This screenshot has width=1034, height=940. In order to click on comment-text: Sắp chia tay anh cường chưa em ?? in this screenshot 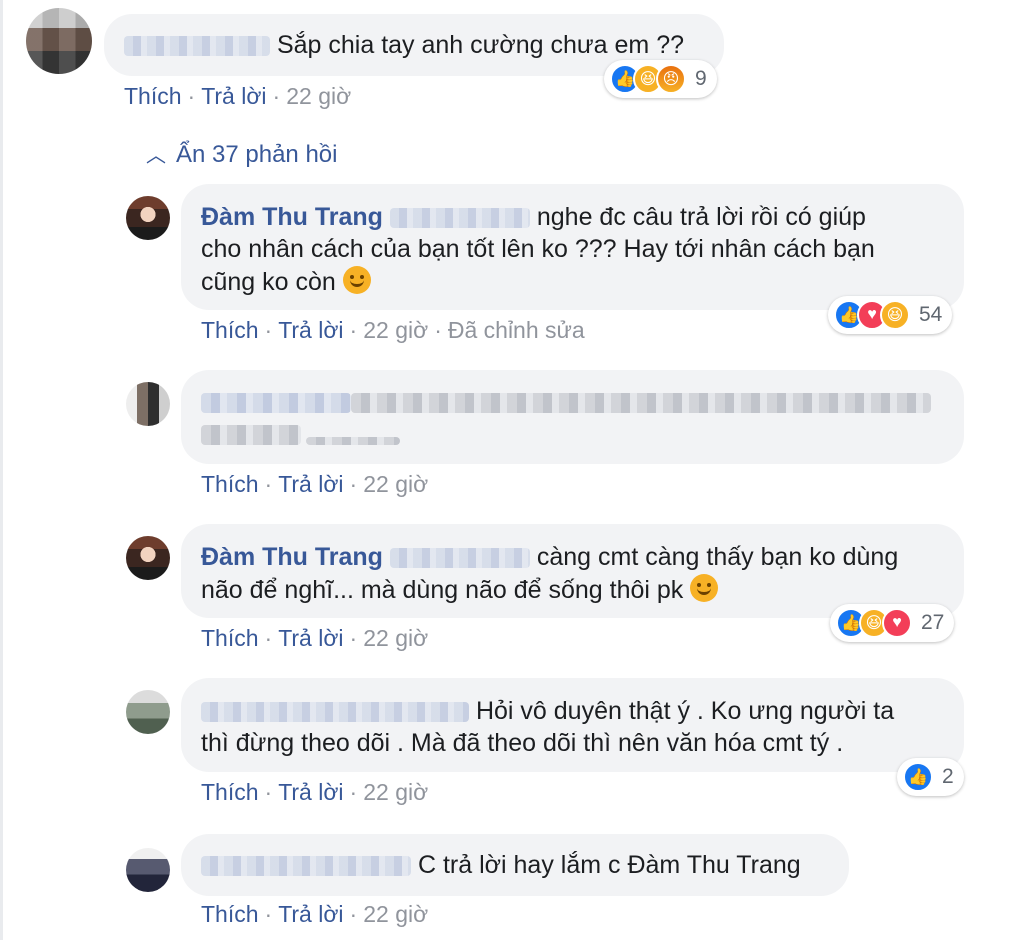, I will do `click(480, 45)`.